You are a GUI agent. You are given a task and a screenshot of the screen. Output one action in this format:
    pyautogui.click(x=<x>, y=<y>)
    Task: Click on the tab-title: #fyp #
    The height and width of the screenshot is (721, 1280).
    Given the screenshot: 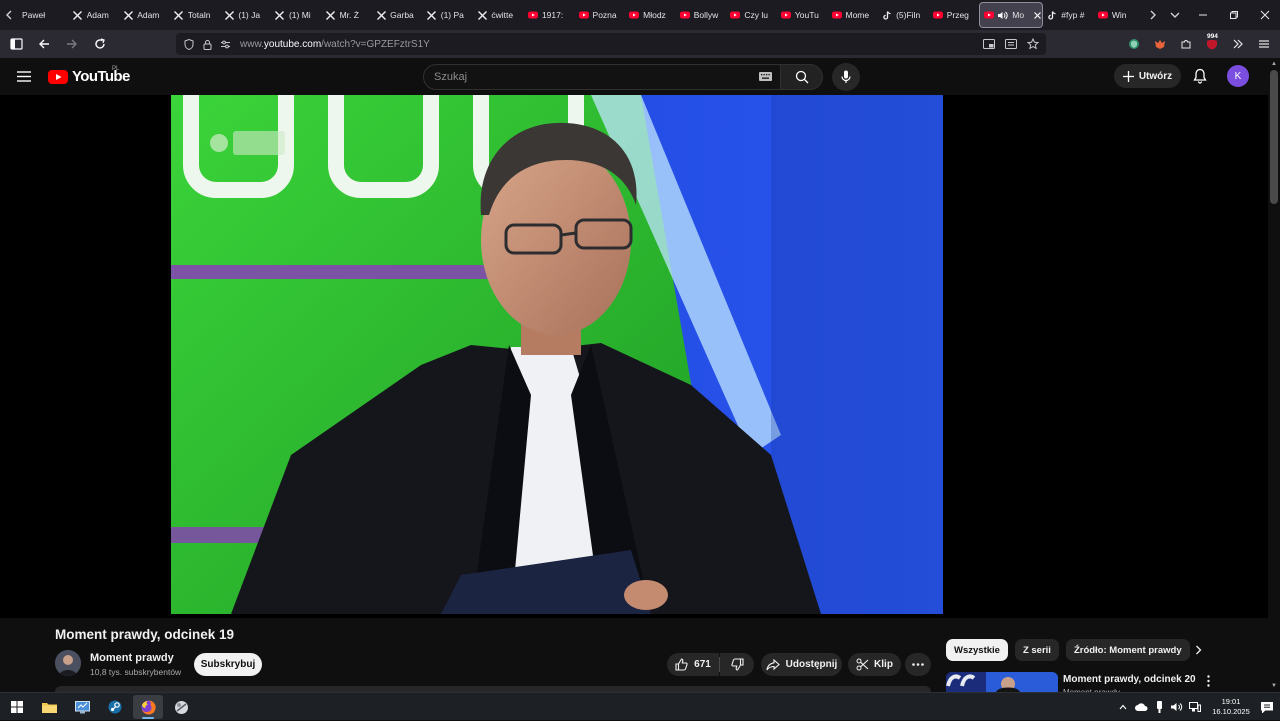 What is the action you would take?
    pyautogui.click(x=1073, y=15)
    